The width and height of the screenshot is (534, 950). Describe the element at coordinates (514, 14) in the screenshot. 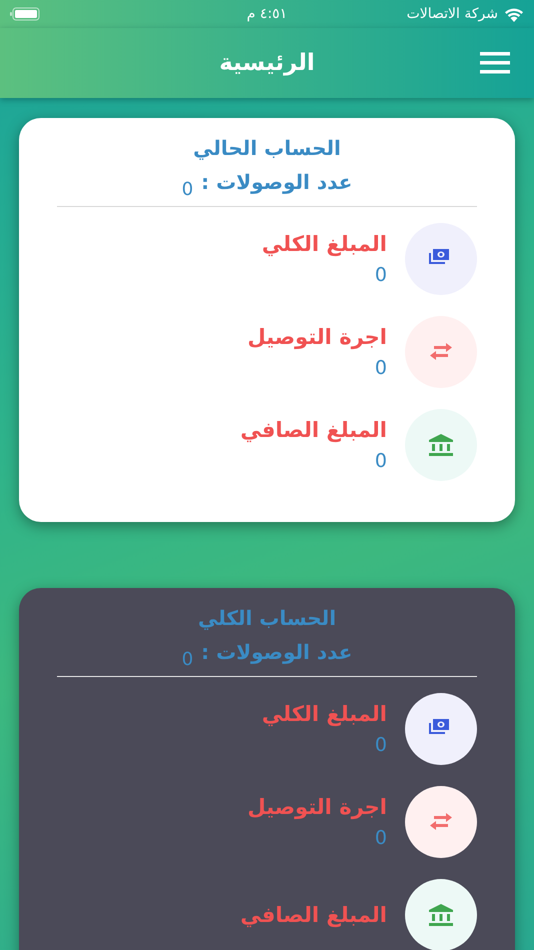

I see `wifi-icon` at that location.